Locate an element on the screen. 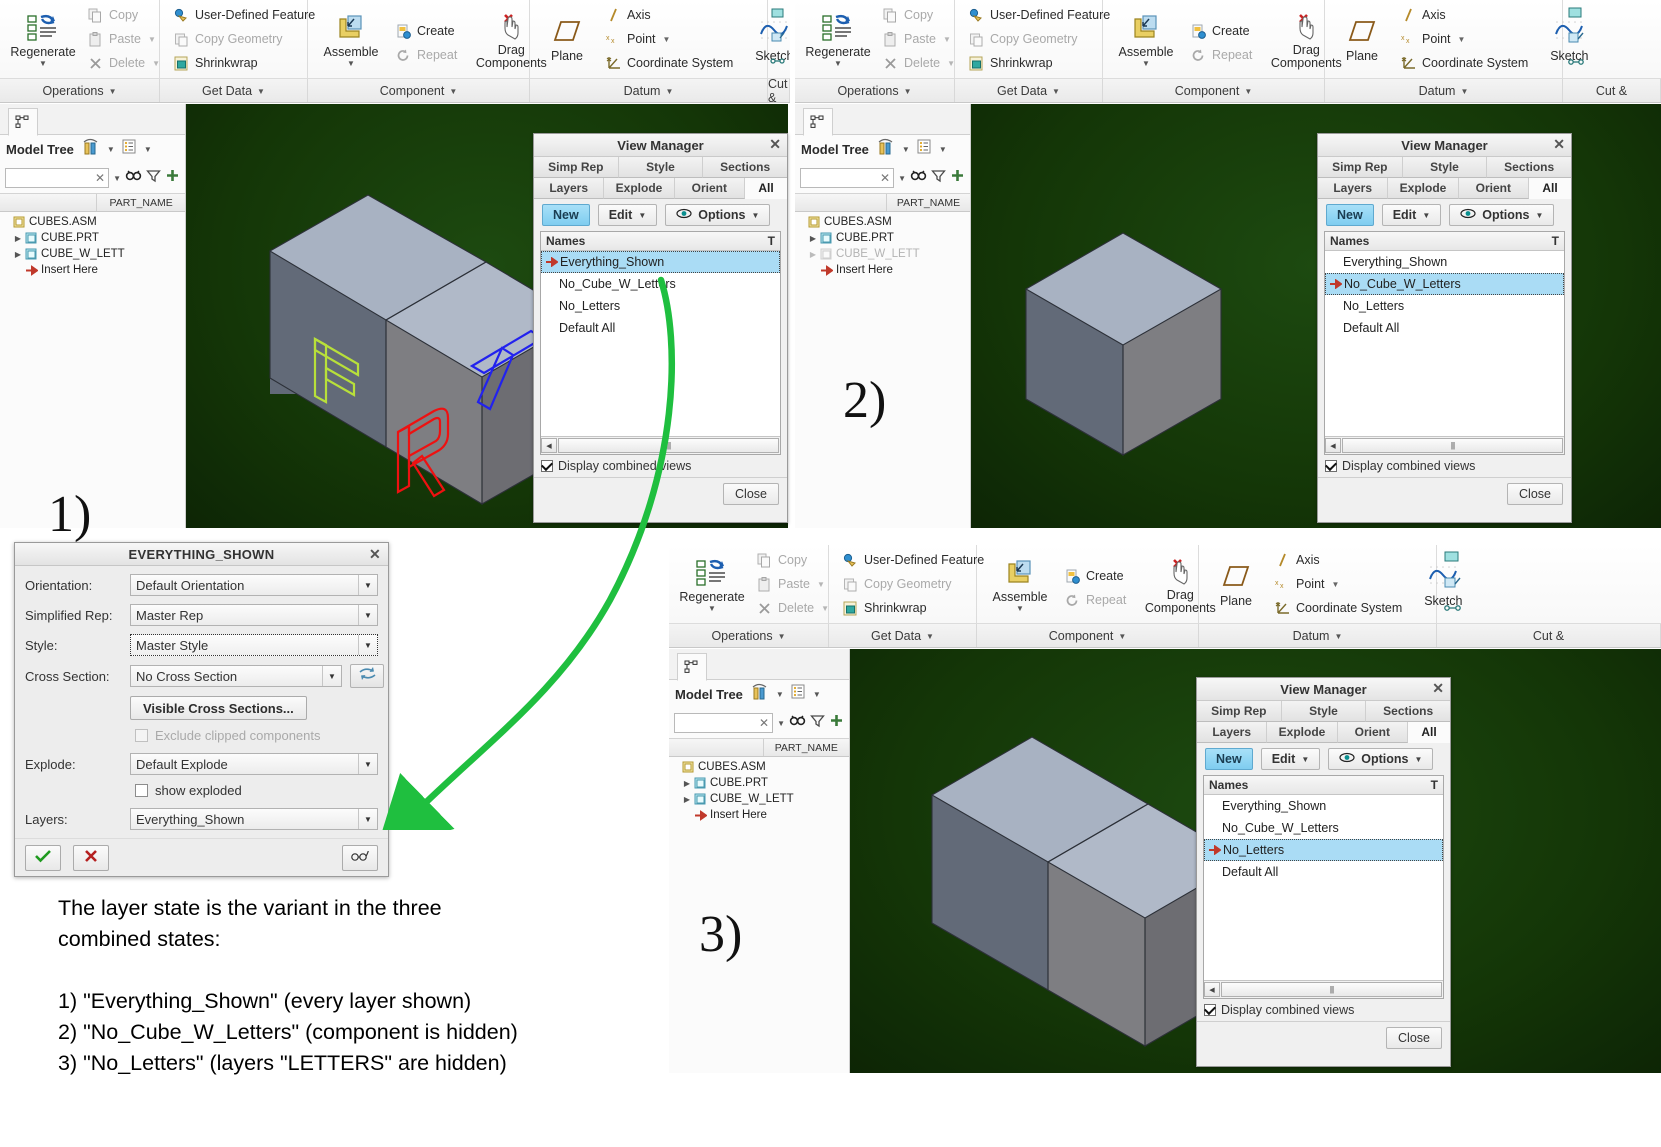  cross-section-select: No Cross Section ▼ is located at coordinates (236, 676).